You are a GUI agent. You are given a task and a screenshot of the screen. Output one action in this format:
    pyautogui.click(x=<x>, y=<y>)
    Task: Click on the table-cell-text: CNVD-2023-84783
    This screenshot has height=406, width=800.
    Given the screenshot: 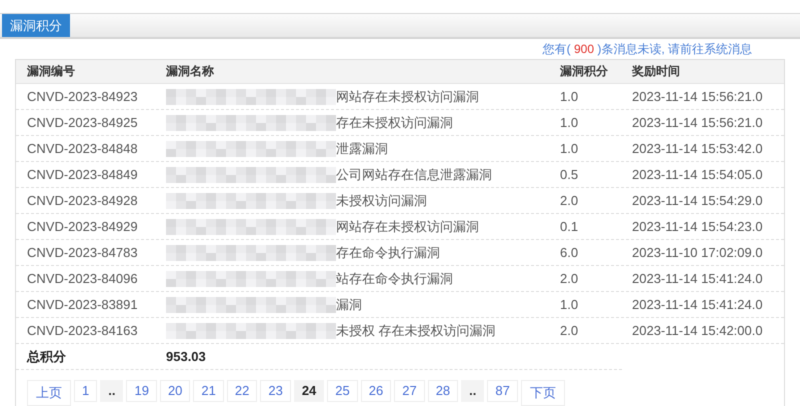 What is the action you would take?
    pyautogui.click(x=82, y=252)
    